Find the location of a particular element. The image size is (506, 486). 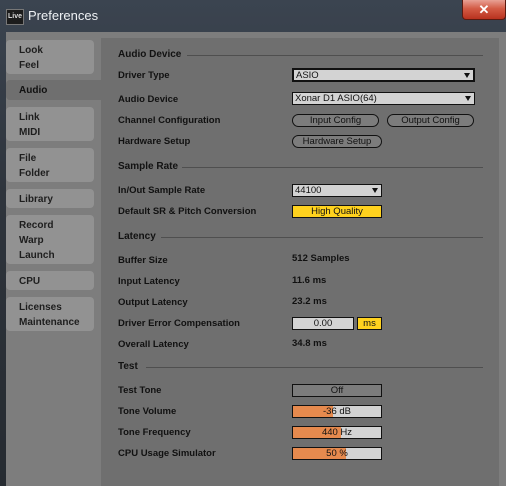

tab-link-midi: Link MIDI is located at coordinates (50, 124).